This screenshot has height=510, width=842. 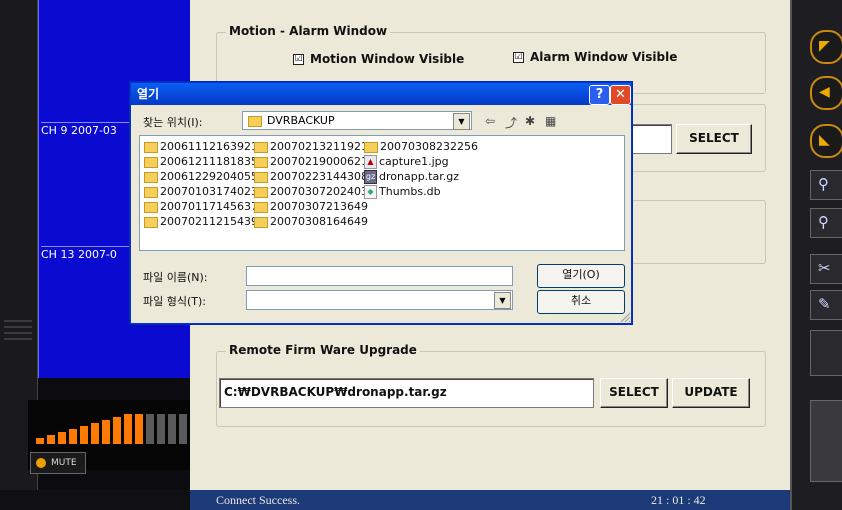 I want to click on status-message: Connect Success., so click(x=258, y=500).